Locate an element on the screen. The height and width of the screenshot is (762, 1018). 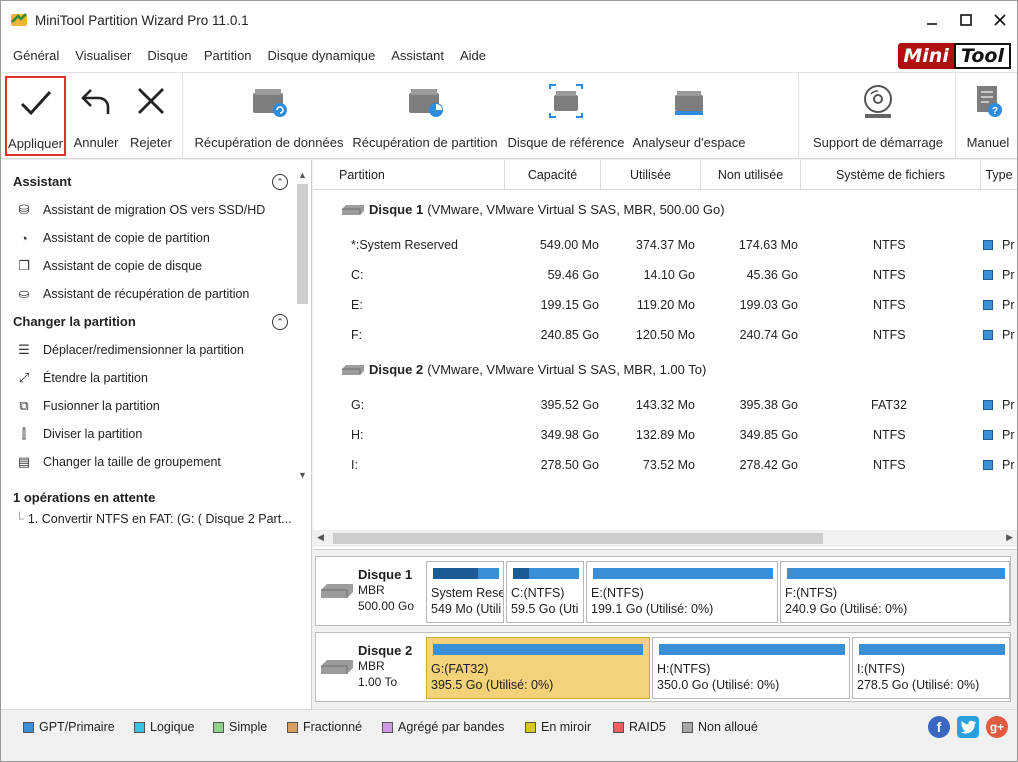
close-button is located at coordinates (1000, 20).